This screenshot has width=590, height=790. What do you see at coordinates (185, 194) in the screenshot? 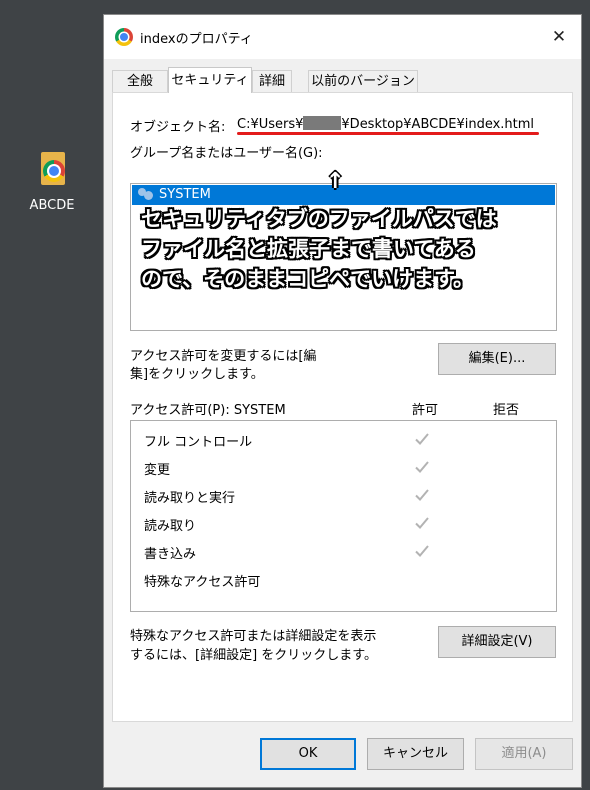
I see `user-name: SYSTEM` at bounding box center [185, 194].